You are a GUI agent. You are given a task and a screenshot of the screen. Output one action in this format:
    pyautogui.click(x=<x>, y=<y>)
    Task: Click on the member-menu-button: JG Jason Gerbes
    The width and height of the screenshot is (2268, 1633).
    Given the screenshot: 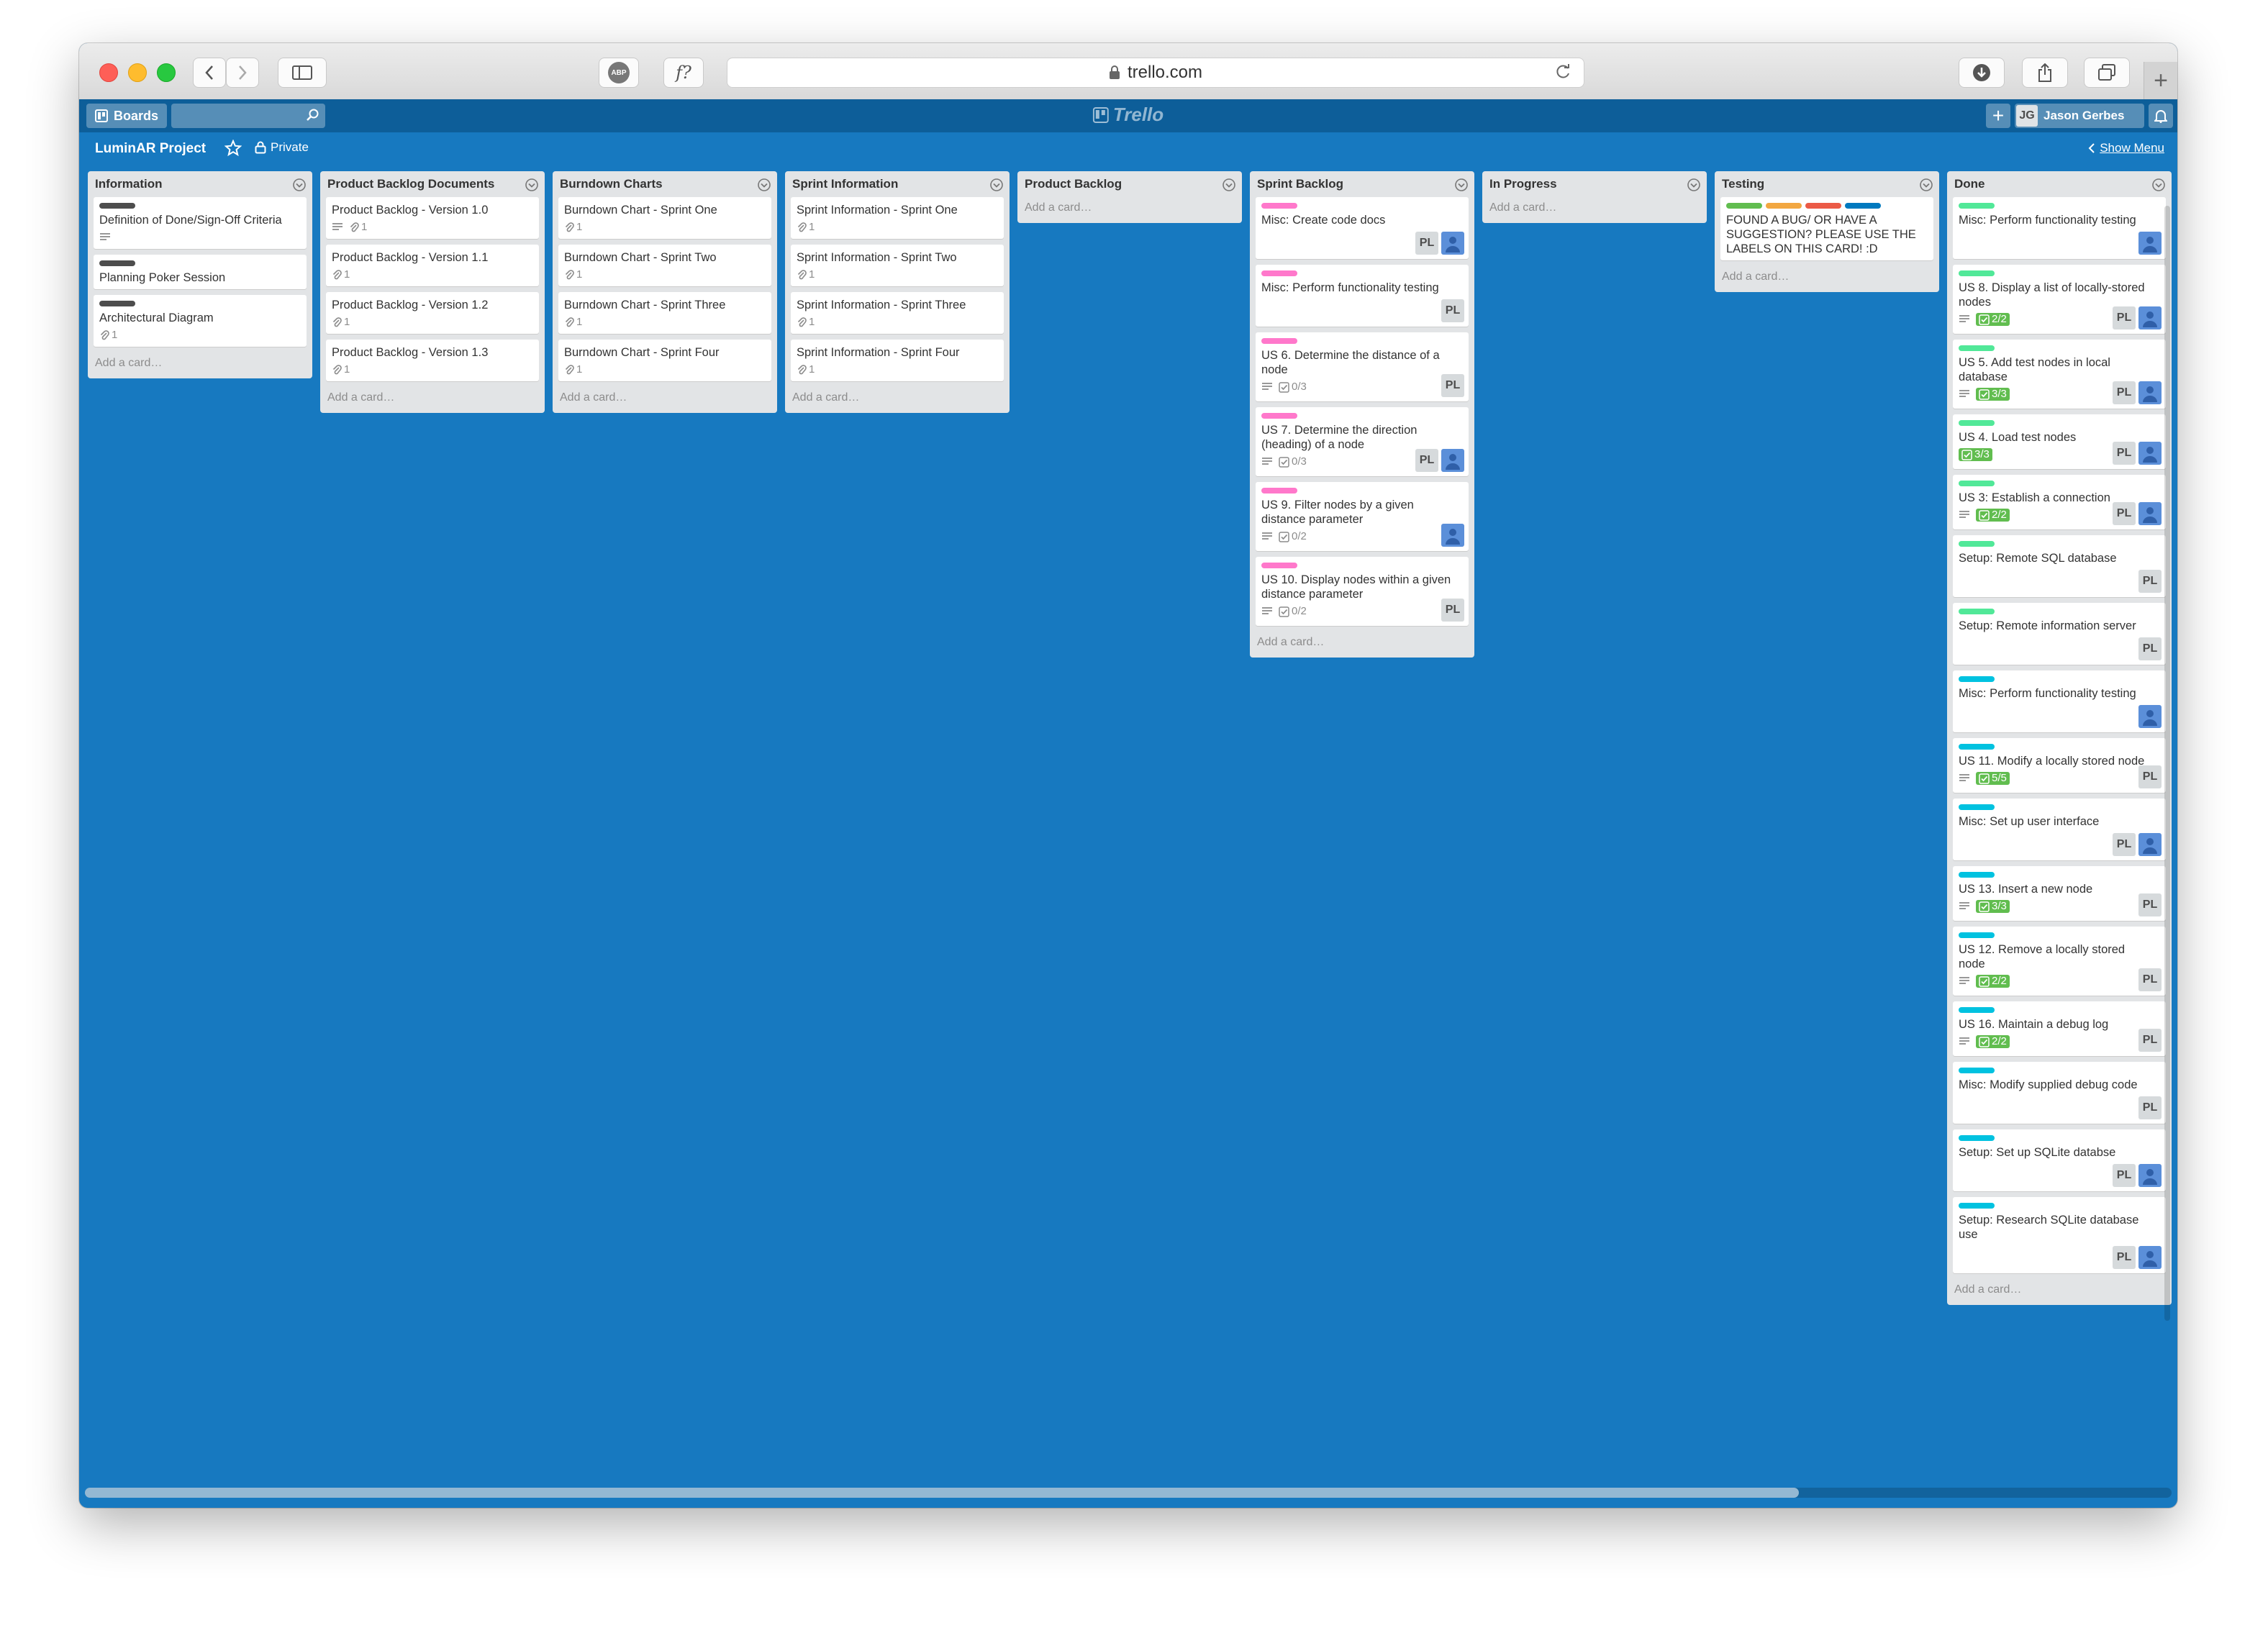 What is the action you would take?
    pyautogui.click(x=2079, y=116)
    